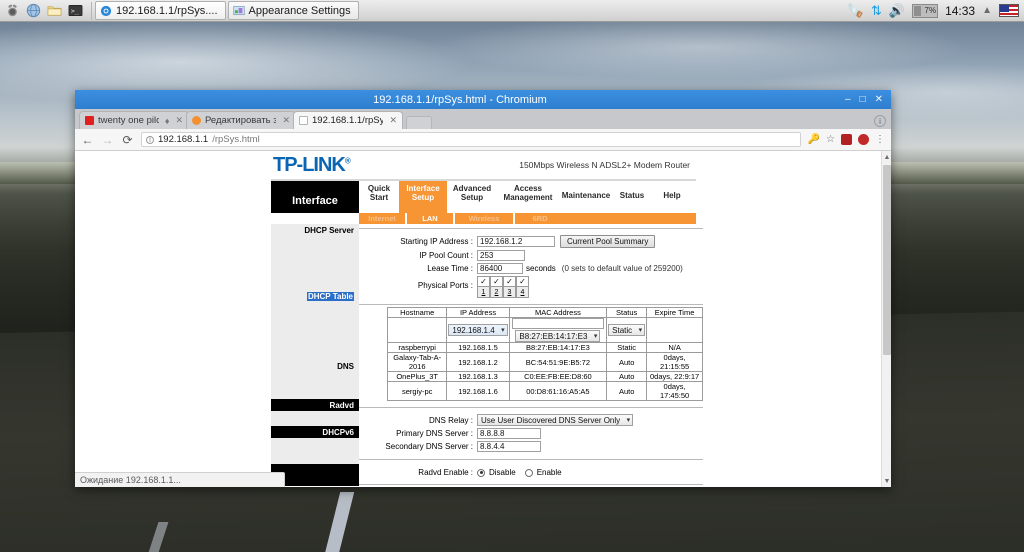 The height and width of the screenshot is (552, 1024). Describe the element at coordinates (540, 218) in the screenshot. I see `subnav-item-6rd: 6RD` at that location.